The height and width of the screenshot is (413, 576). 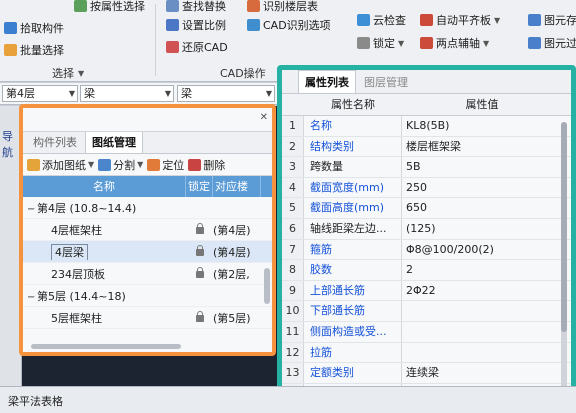 I want to click on lock-button: 锁定 ▼, so click(x=380, y=43).